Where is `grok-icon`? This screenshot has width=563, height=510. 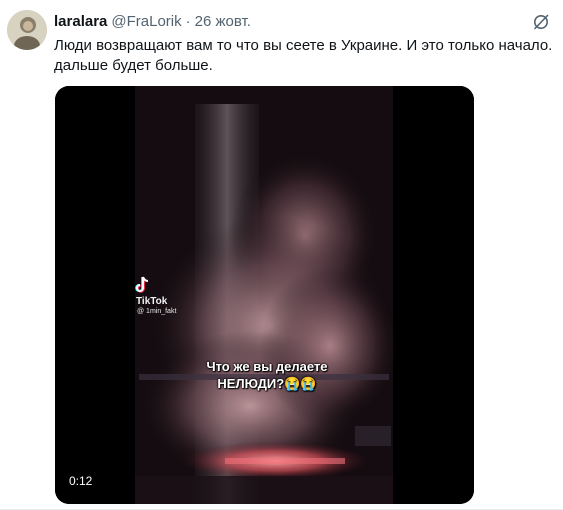 grok-icon is located at coordinates (541, 22).